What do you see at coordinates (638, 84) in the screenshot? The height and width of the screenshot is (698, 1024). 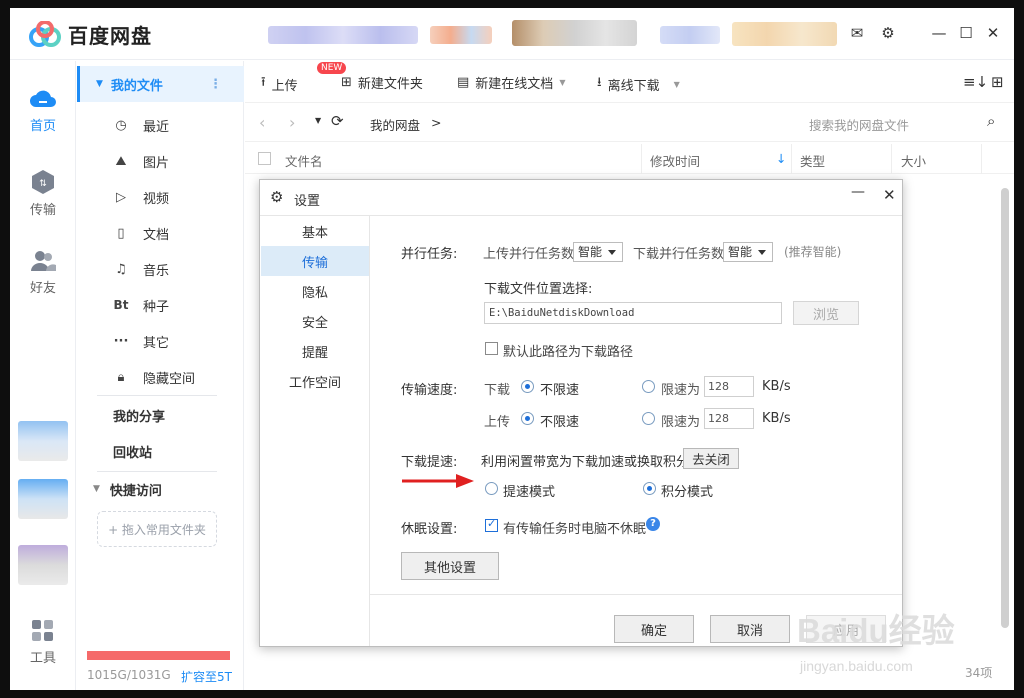 I see `offline-download-button: ⭳ 离线下载 ▼` at bounding box center [638, 84].